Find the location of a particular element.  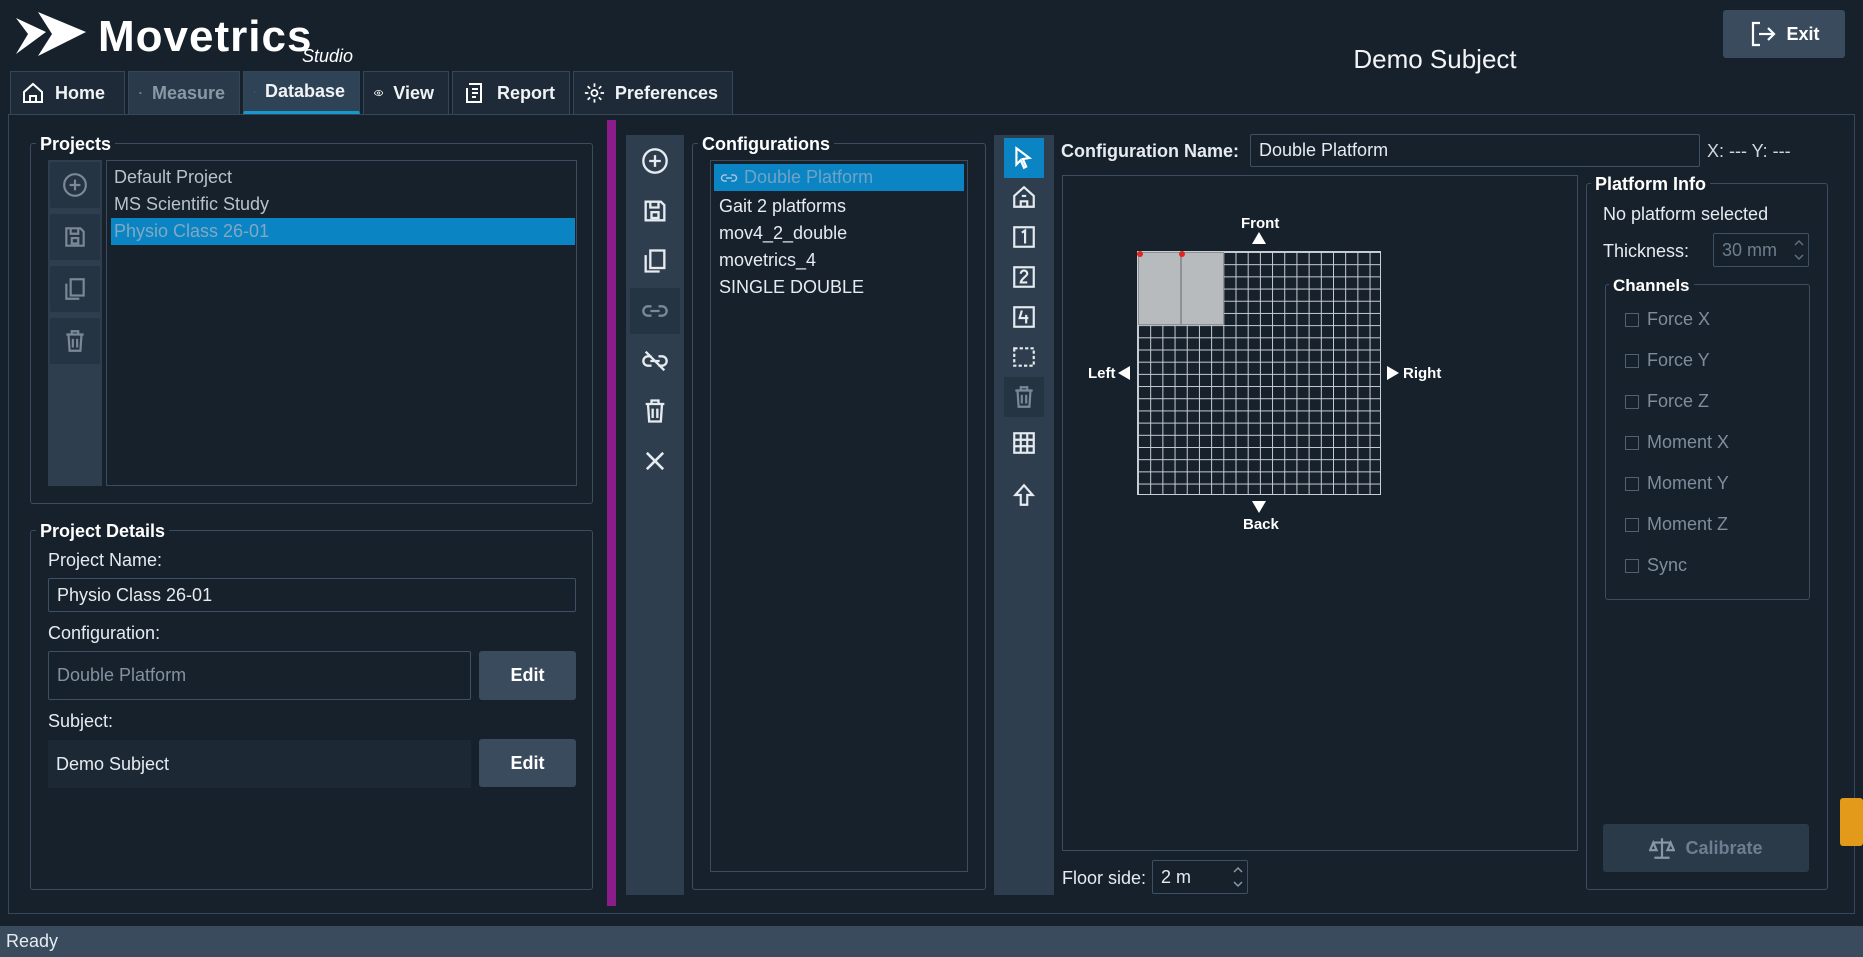

back-arrow-icon is located at coordinates (1259, 507).